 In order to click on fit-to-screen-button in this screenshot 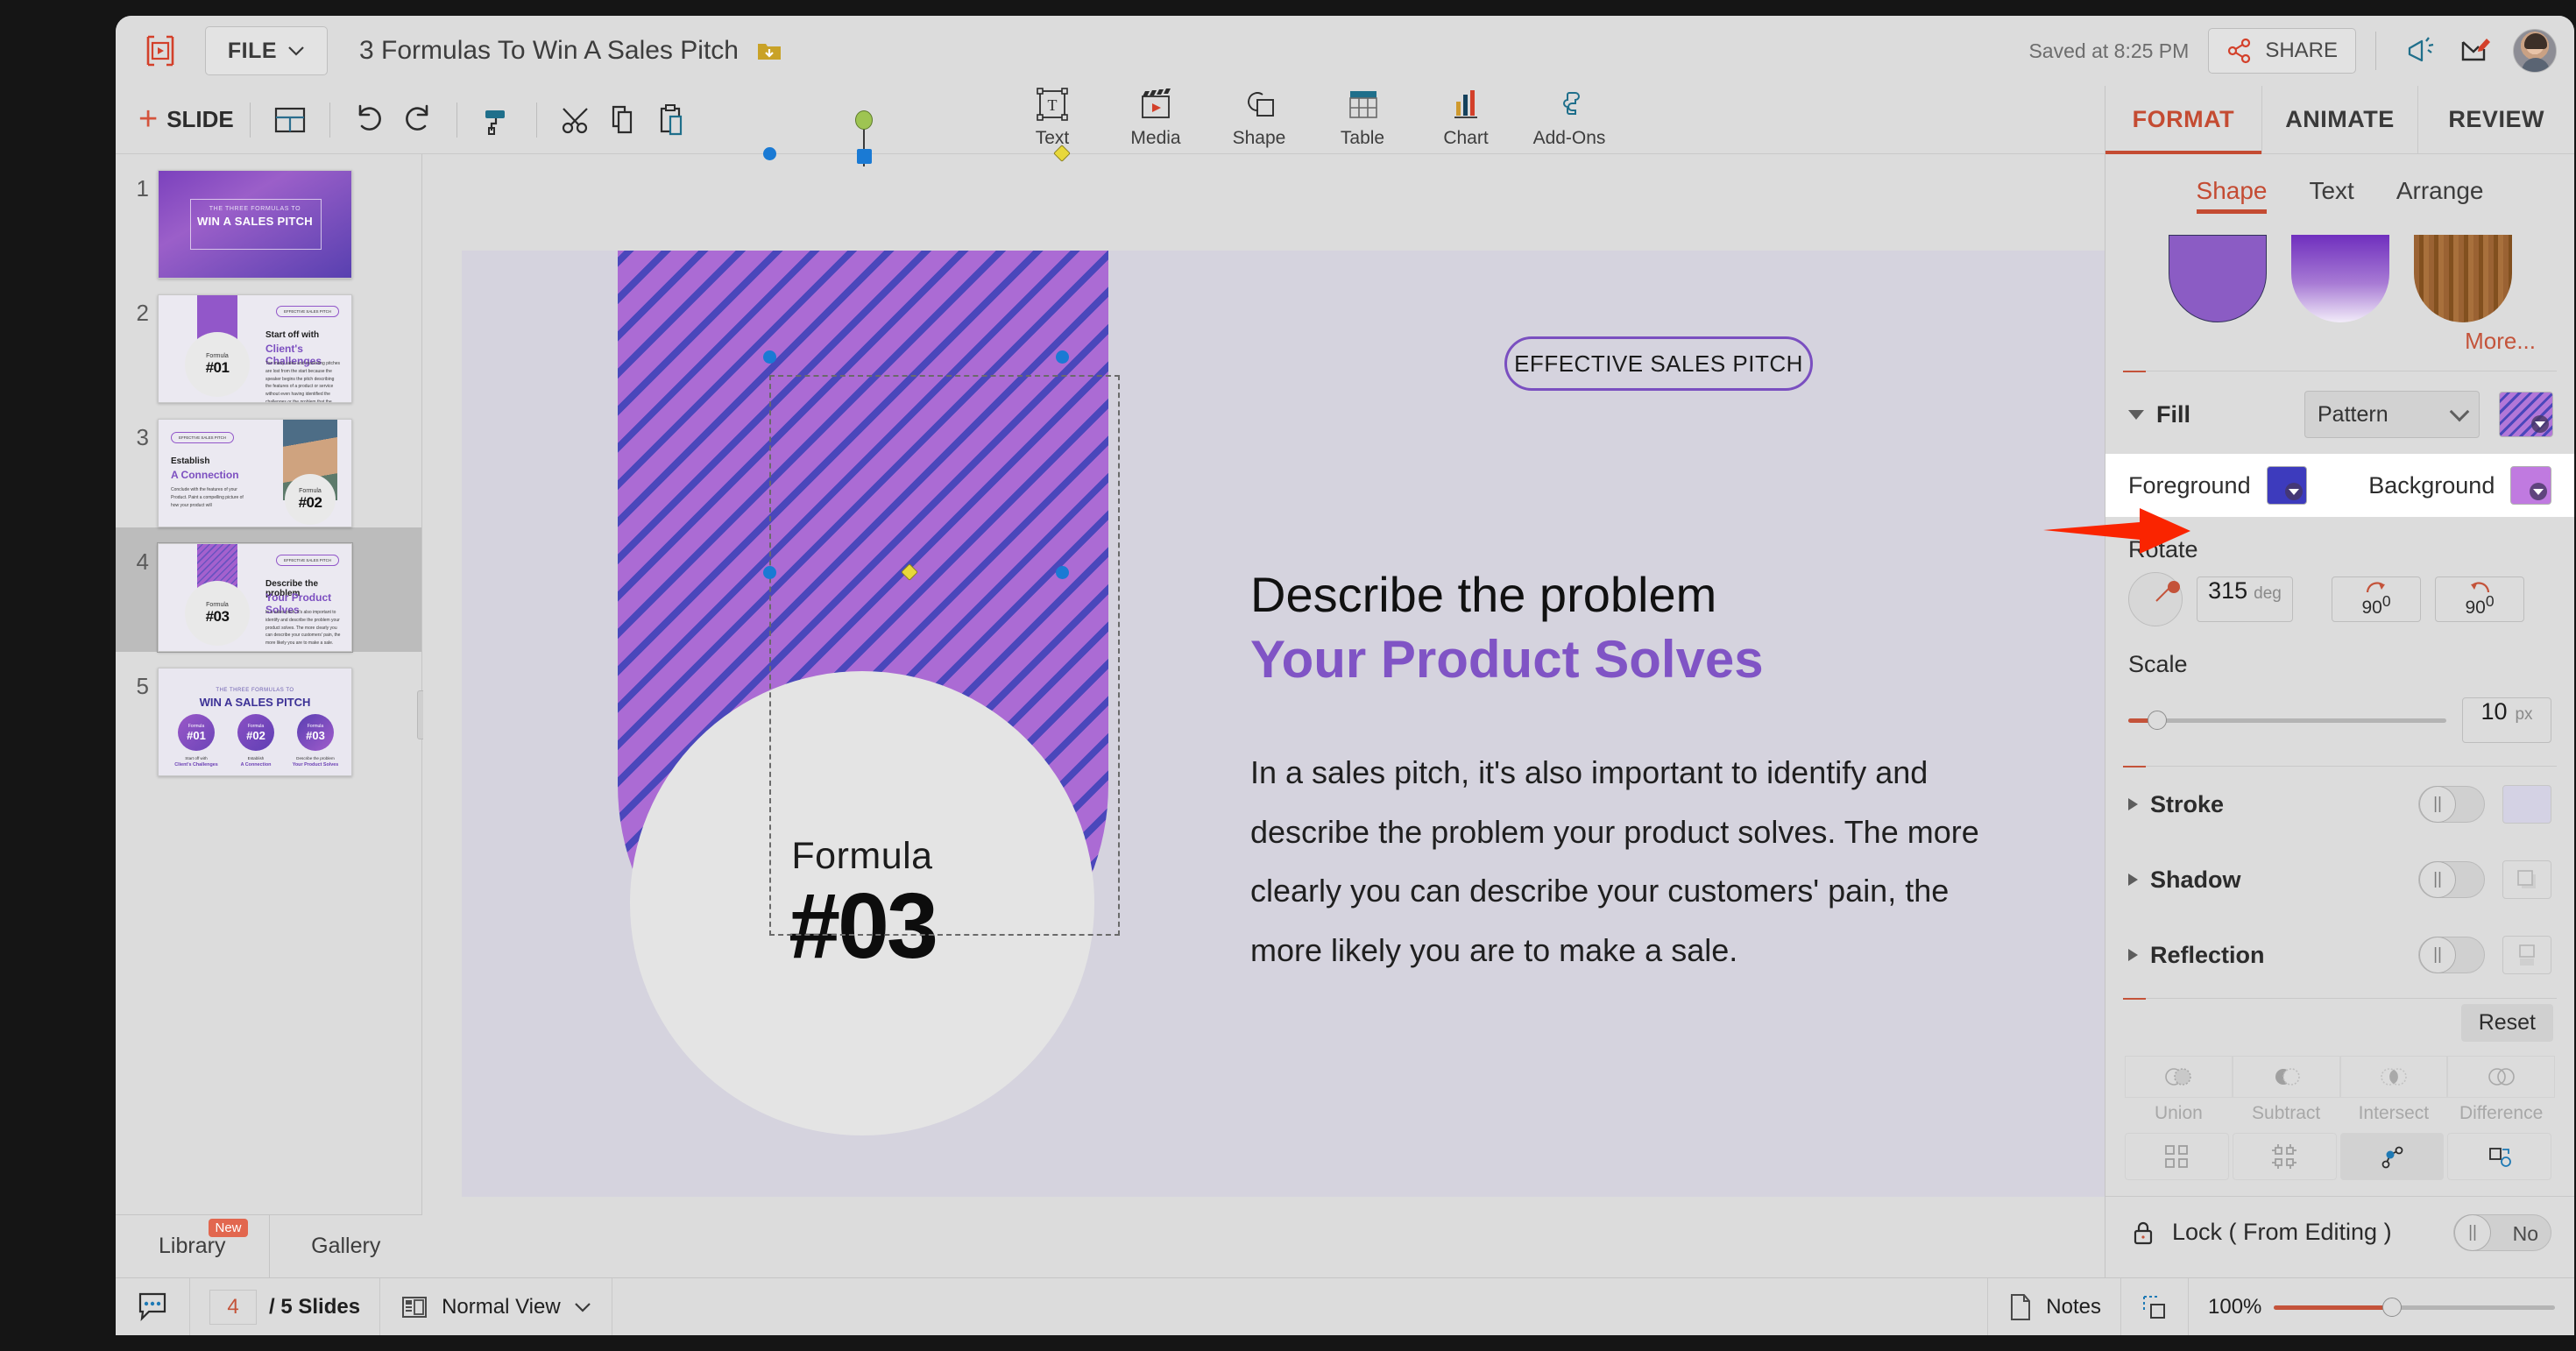, I will do `click(2155, 1306)`.